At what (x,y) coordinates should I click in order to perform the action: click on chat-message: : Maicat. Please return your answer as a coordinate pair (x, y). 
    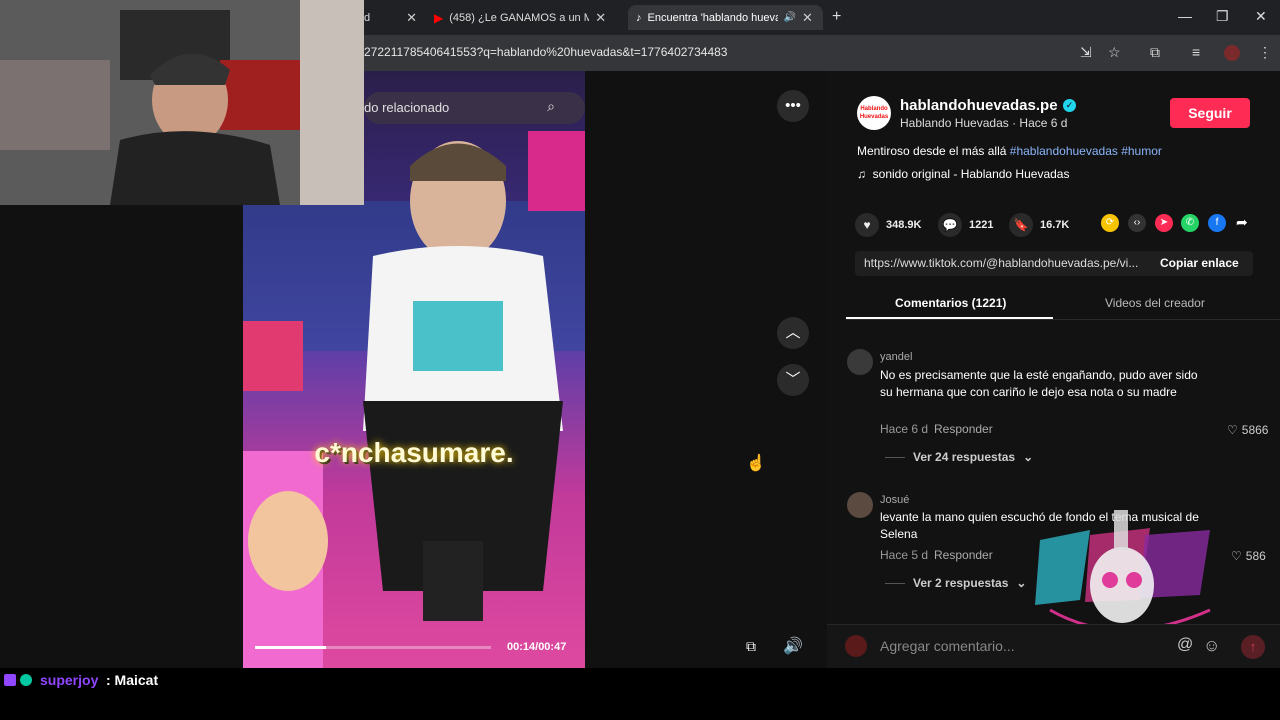
    Looking at the image, I should click on (132, 680).